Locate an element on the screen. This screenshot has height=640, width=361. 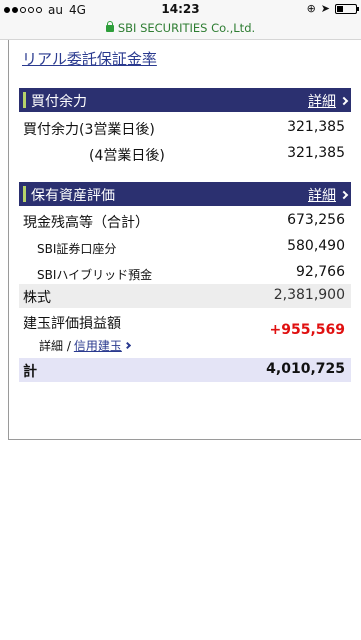
hybrid-deposit-label: SBIハイブリッド預金 is located at coordinates (95, 275).